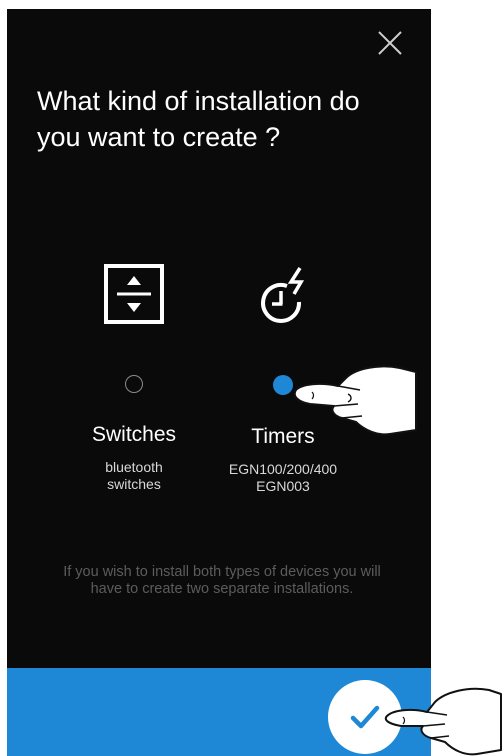 This screenshot has height=756, width=503. I want to click on close-icon, so click(390, 43).